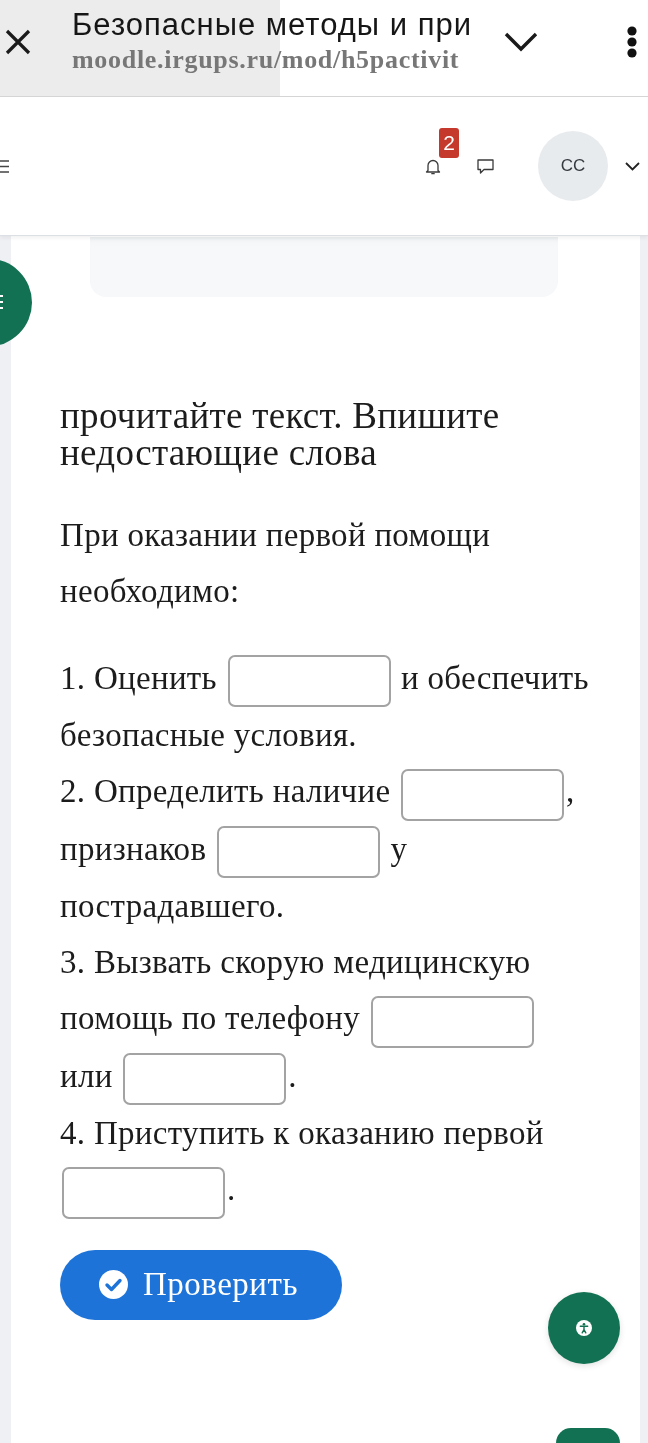  What do you see at coordinates (276, 563) in the screenshot?
I see `task-intro: При оказании первой помощи необходимо:` at bounding box center [276, 563].